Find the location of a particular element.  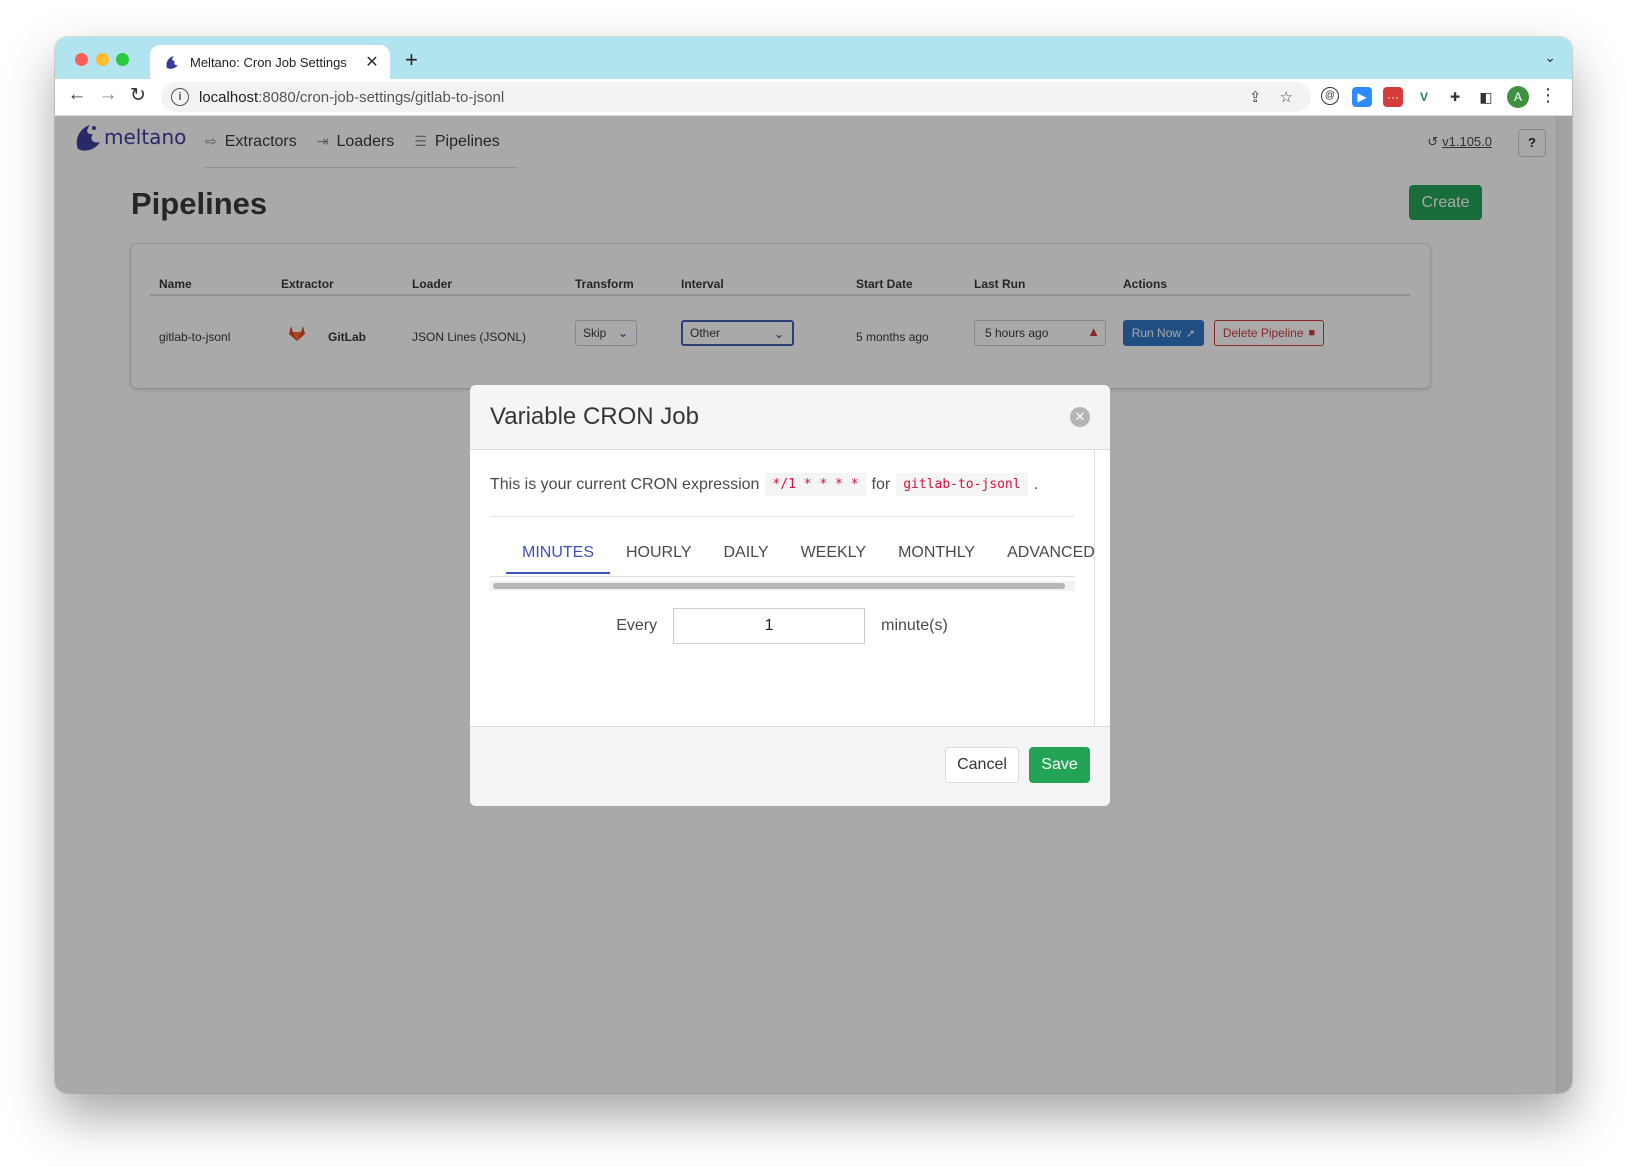

tab-daily: DAILY is located at coordinates (746, 559).